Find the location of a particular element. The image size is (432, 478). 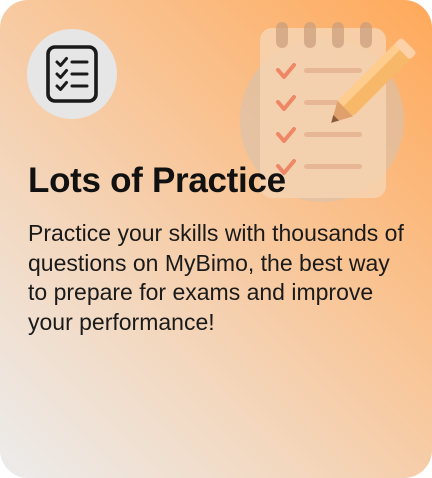

checklist-icon is located at coordinates (72, 74).